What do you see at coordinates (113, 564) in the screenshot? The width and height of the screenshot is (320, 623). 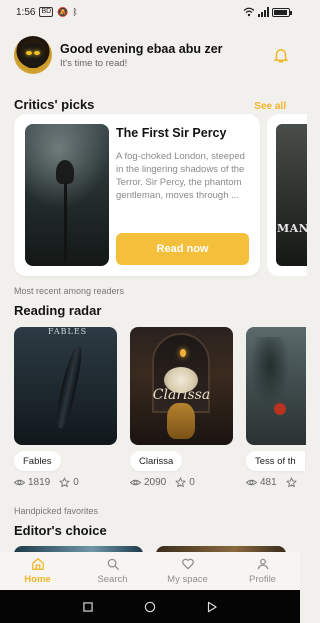 I see `search-icon` at bounding box center [113, 564].